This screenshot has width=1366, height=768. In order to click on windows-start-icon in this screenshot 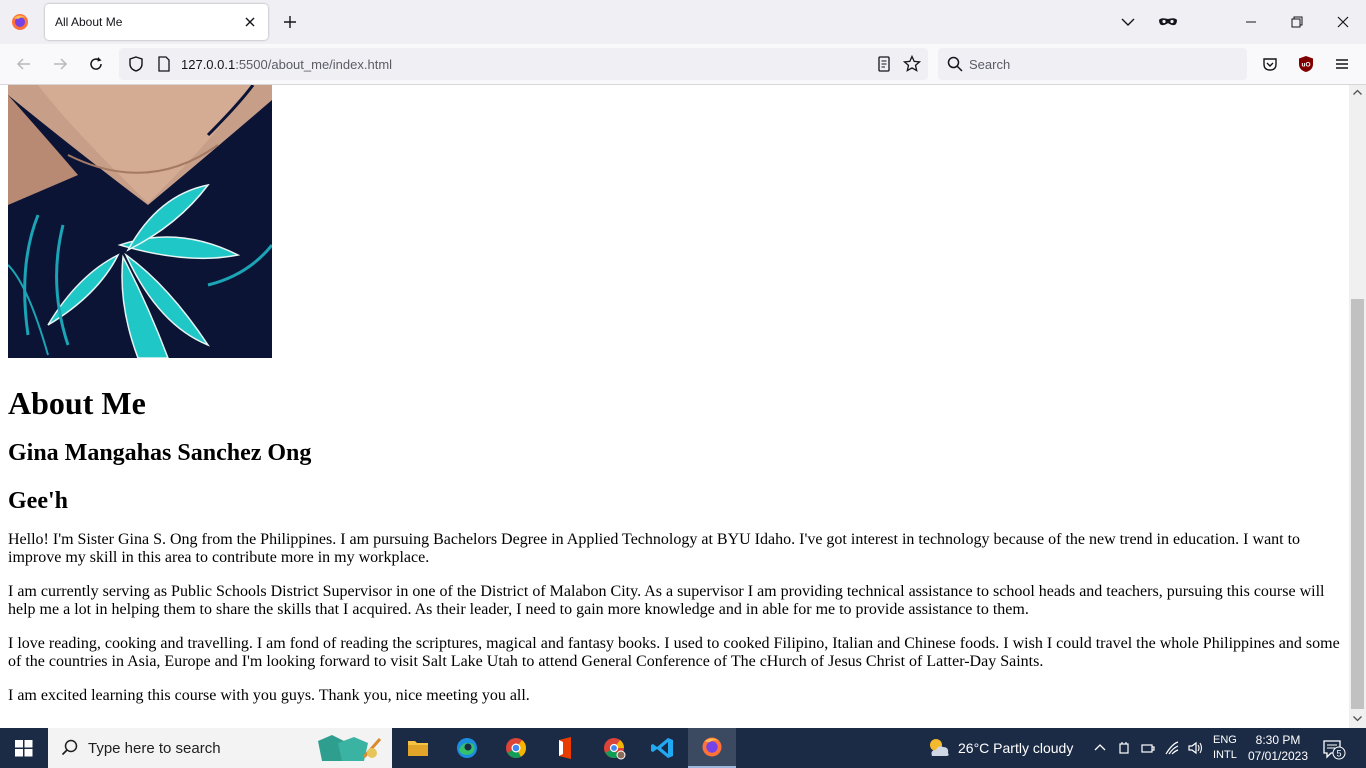, I will do `click(24, 748)`.